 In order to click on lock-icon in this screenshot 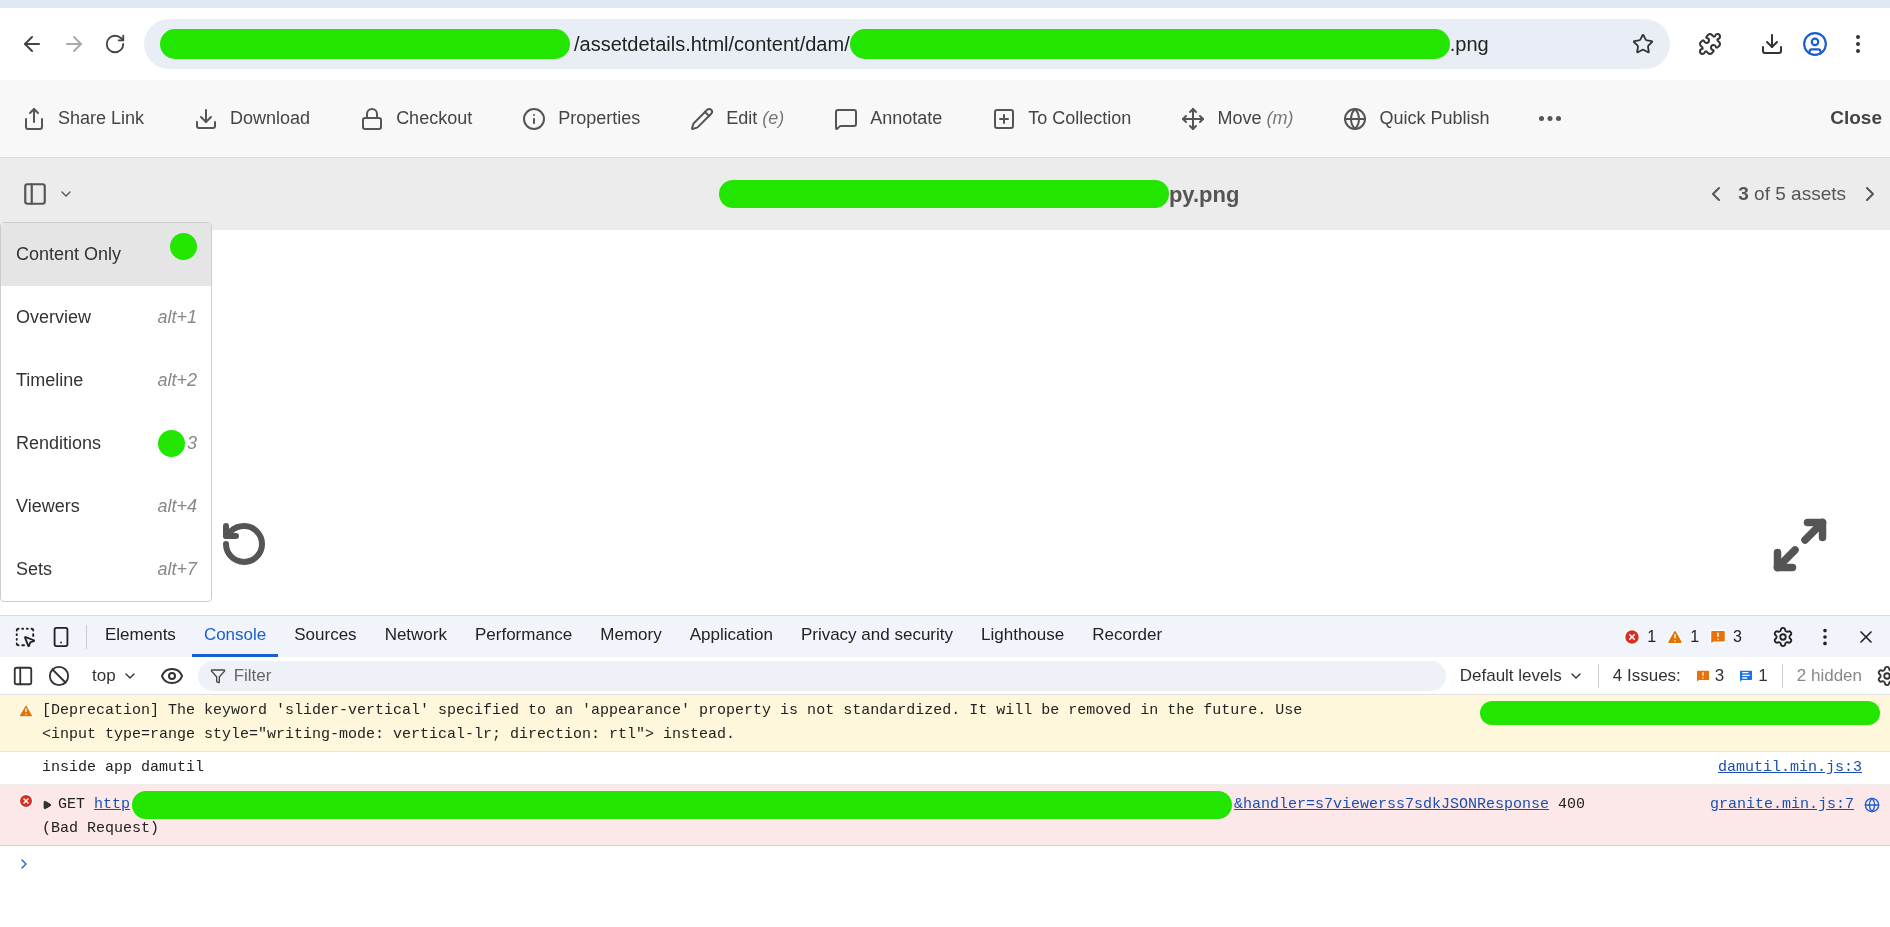, I will do `click(372, 118)`.